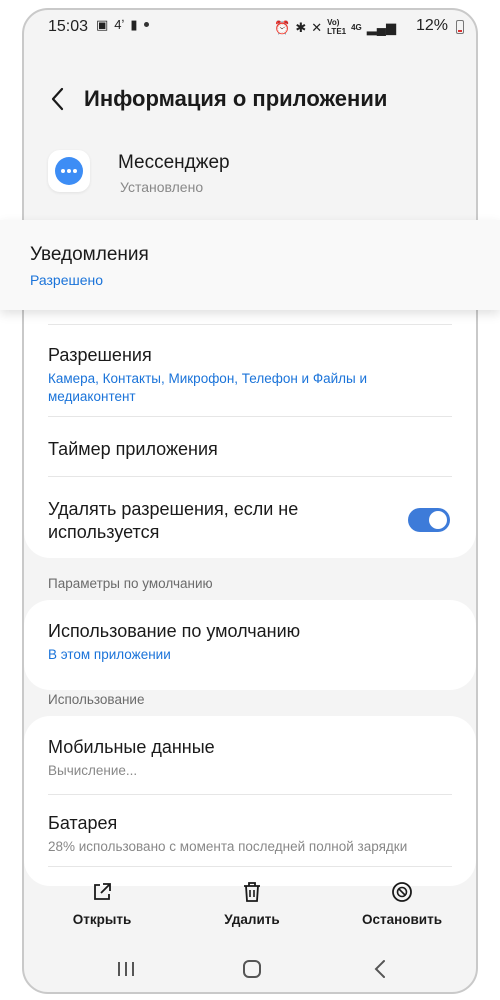 Image resolution: width=500 pixels, height=1000 pixels. I want to click on delete-button: Удалить, so click(252, 903).